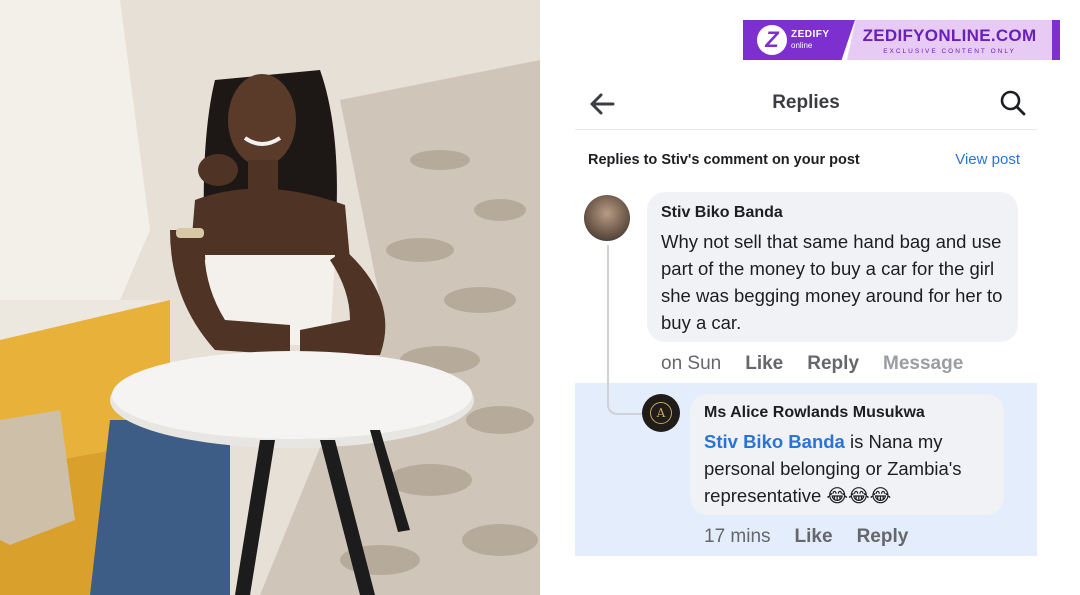 This screenshot has width=1080, height=595. Describe the element at coordinates (772, 40) in the screenshot. I see `brand-logo-mark: Z` at that location.